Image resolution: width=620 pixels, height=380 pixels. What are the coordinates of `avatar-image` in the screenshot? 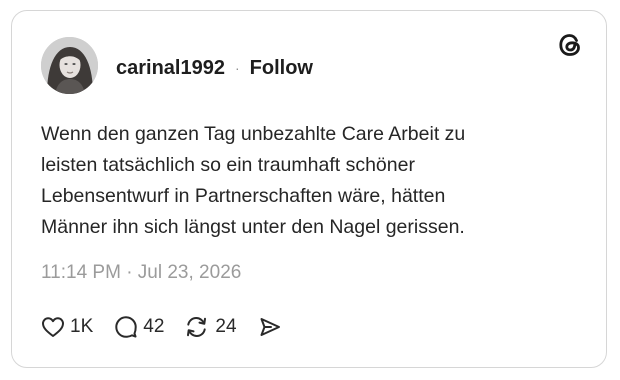 It's located at (69, 65).